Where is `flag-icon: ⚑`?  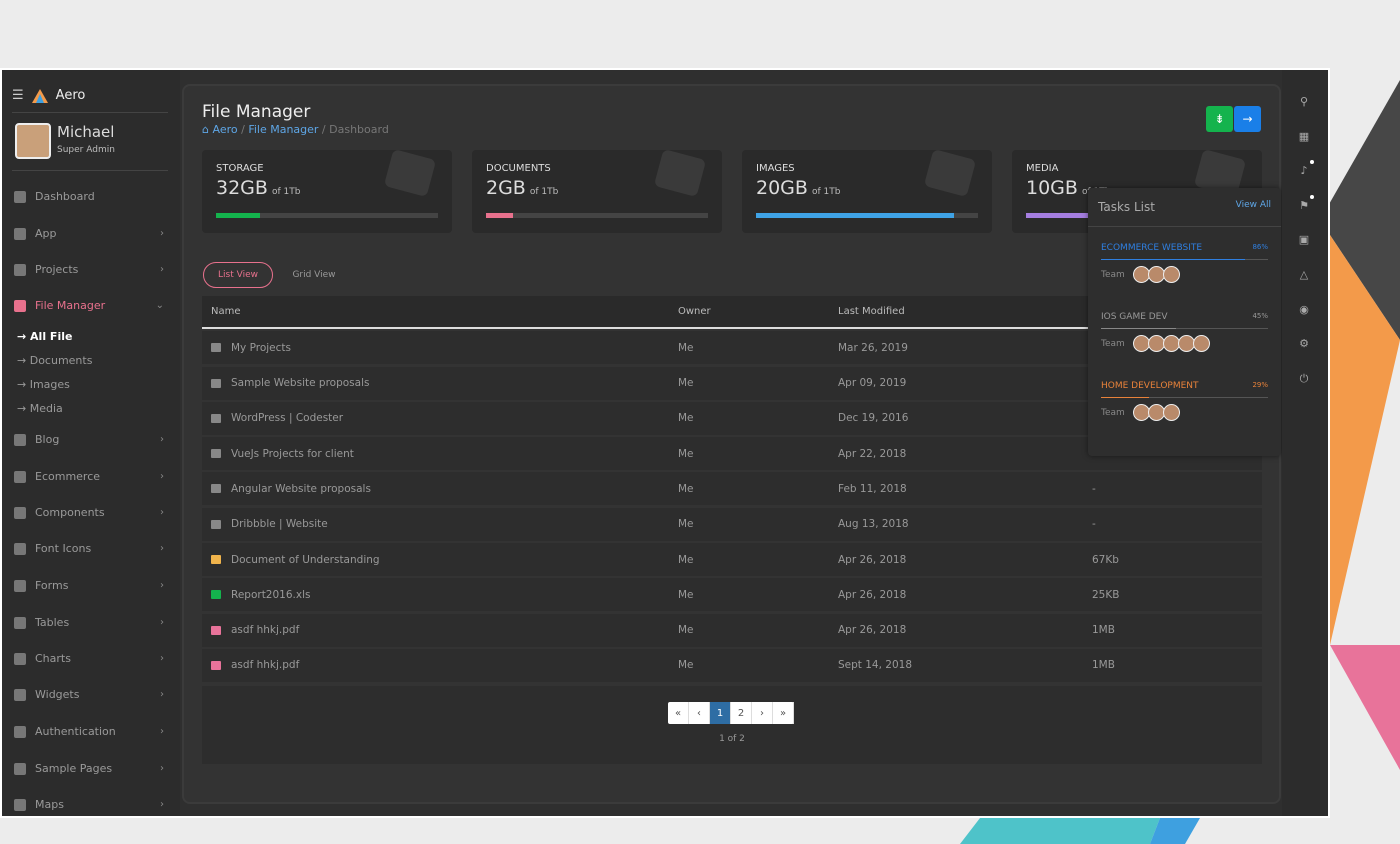 flag-icon: ⚑ is located at coordinates (1306, 203).